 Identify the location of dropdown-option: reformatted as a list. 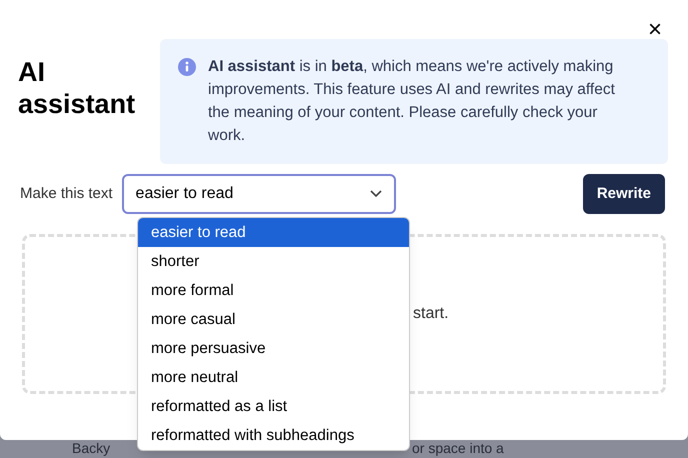
(273, 406).